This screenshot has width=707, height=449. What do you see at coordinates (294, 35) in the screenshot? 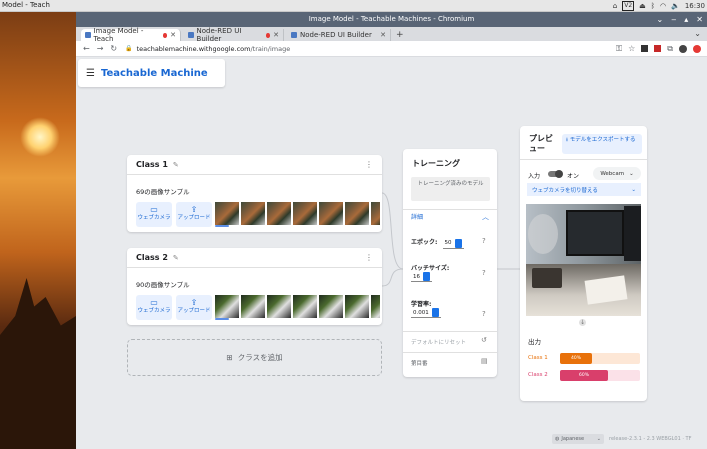
I see `tab-favicon-icon` at bounding box center [294, 35].